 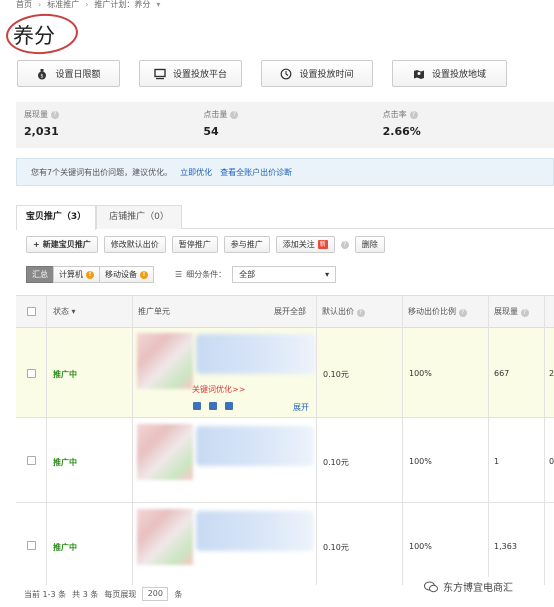 I want to click on row-next-column: 2, so click(x=551, y=373).